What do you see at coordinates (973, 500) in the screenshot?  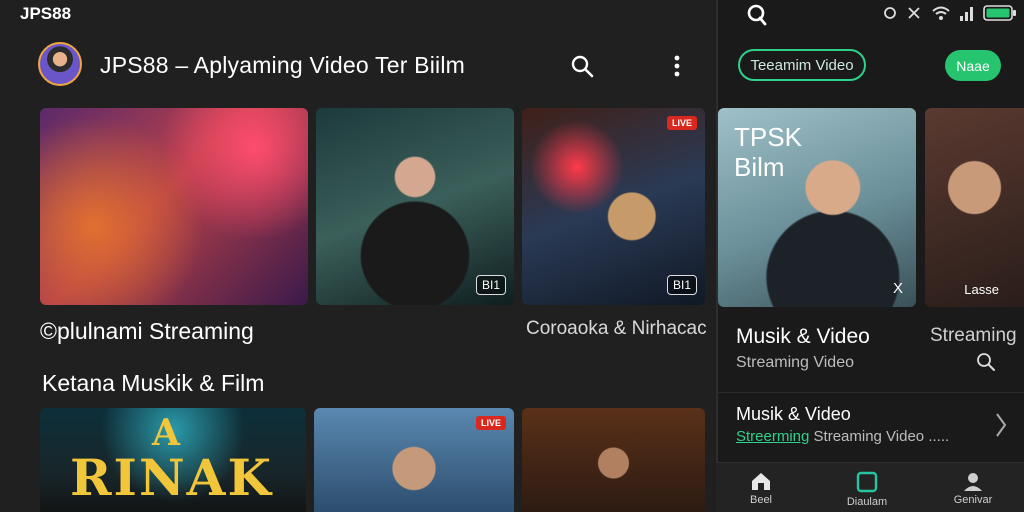 I see `nav-label-profile: Genivar` at bounding box center [973, 500].